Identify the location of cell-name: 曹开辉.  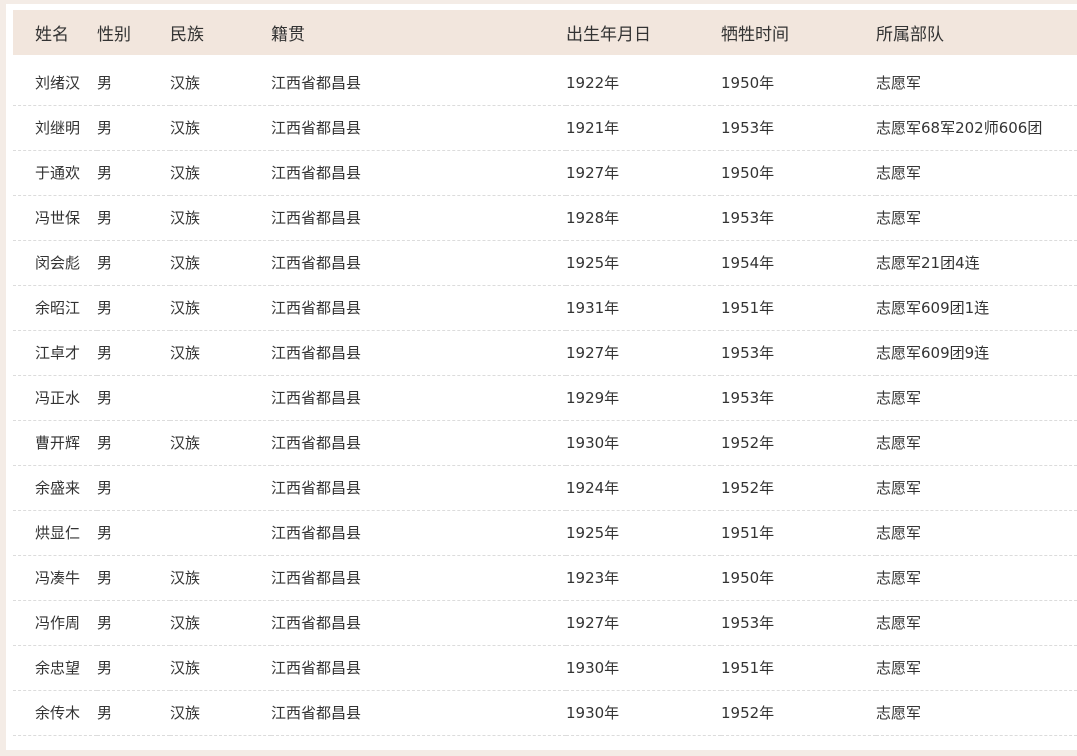
(58, 443).